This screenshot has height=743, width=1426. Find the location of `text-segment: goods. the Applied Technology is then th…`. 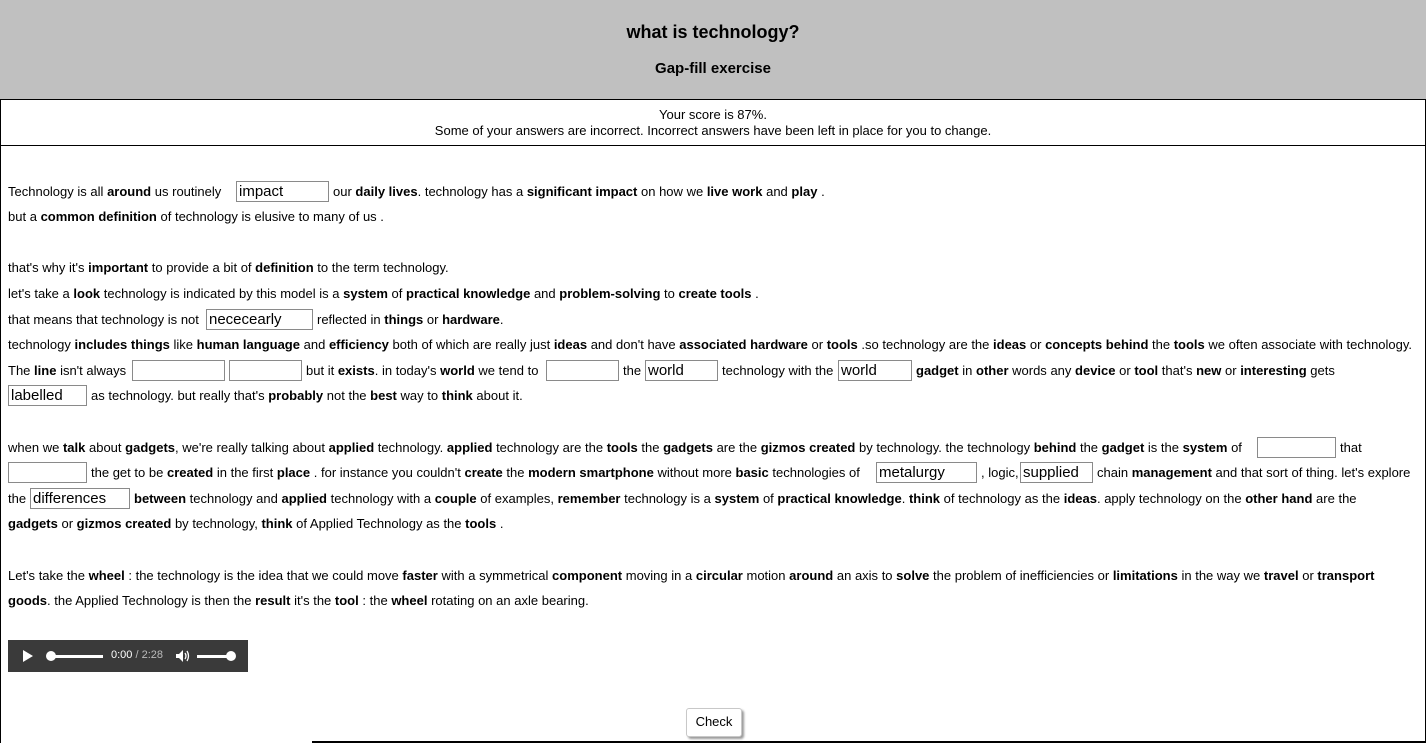

text-segment: goods. the Applied Technology is then th… is located at coordinates (298, 600).